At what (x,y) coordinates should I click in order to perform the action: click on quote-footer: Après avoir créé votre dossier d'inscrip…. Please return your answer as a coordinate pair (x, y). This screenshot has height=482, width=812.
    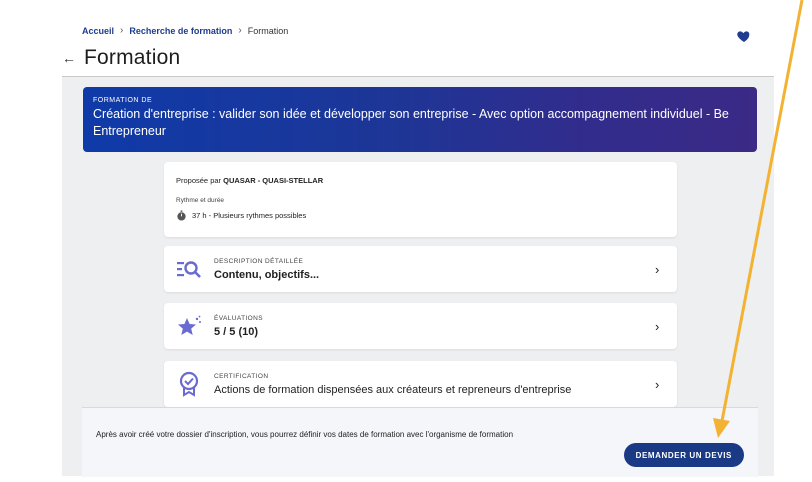
    Looking at the image, I should click on (420, 442).